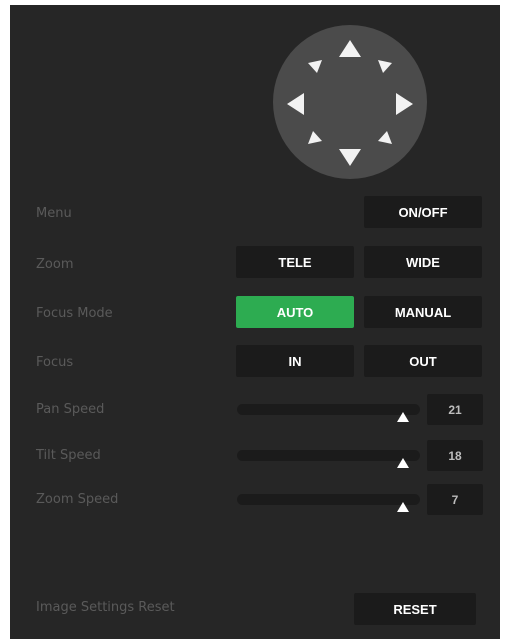 This screenshot has width=517, height=639. What do you see at coordinates (385, 137) in the screenshot?
I see `pan-down-right-arrow-icon` at bounding box center [385, 137].